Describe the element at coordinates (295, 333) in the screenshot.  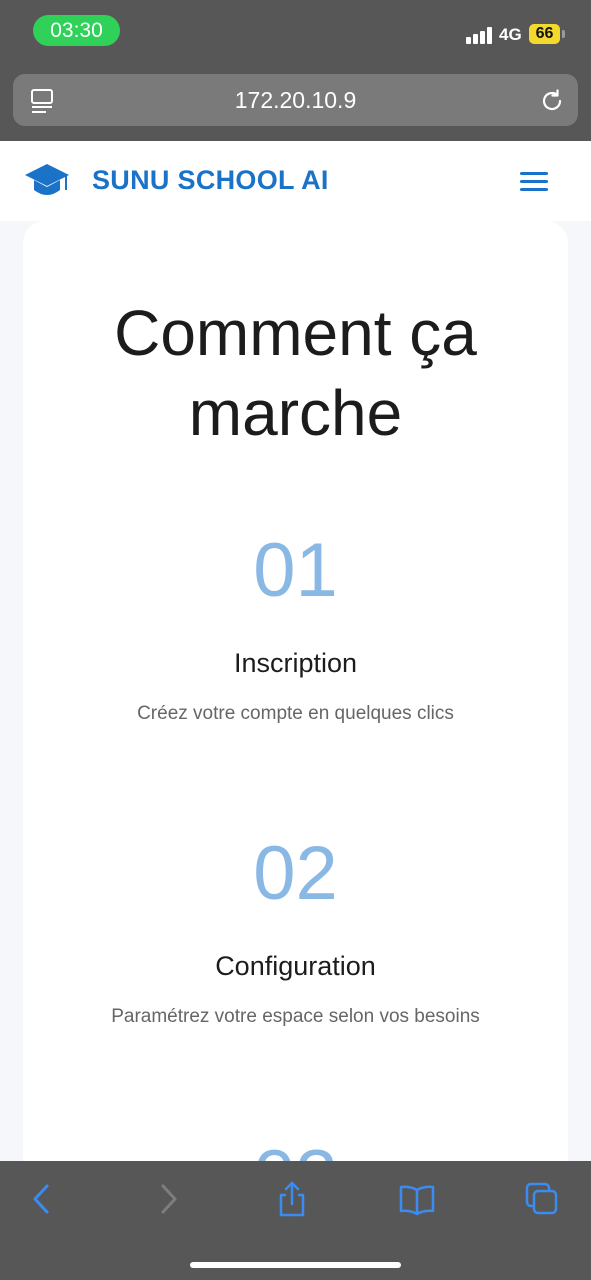
I see `section-title-line-1: Comment ça` at that location.